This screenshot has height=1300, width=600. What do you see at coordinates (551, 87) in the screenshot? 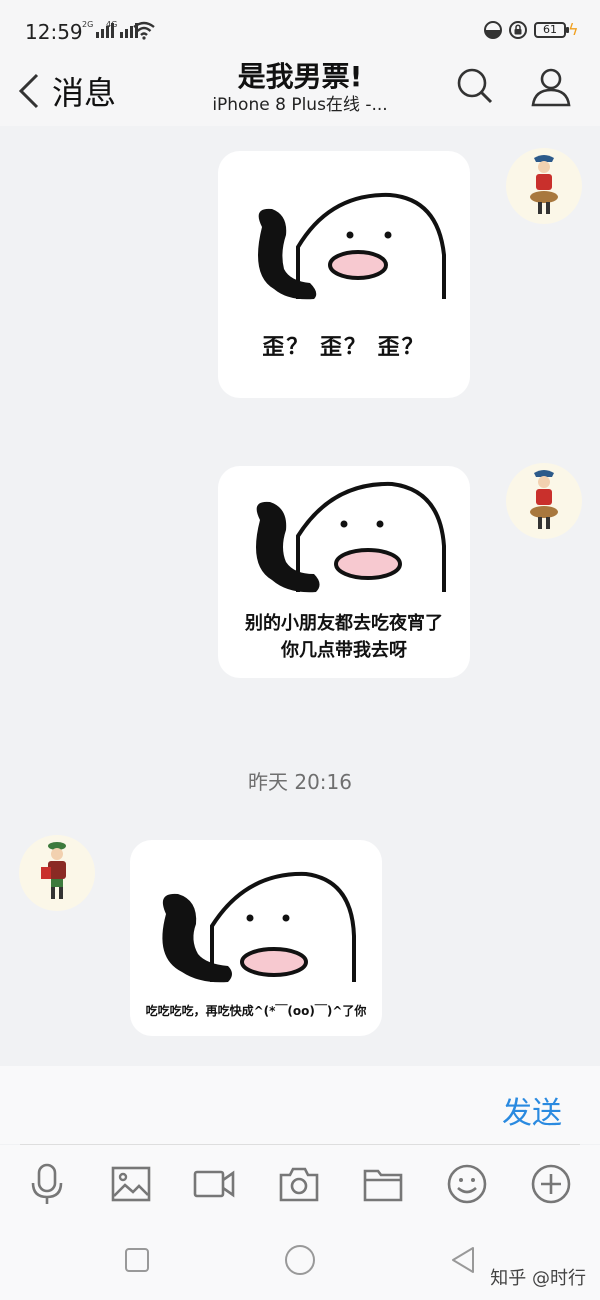
I see `profile-icon` at bounding box center [551, 87].